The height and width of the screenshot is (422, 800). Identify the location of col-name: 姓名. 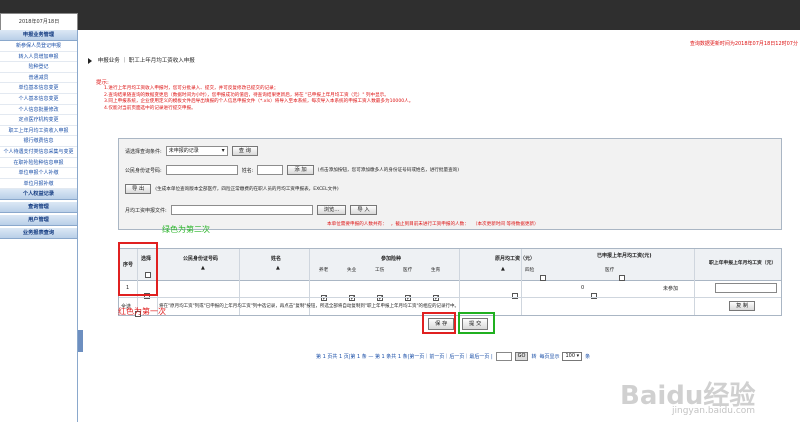
(276, 259).